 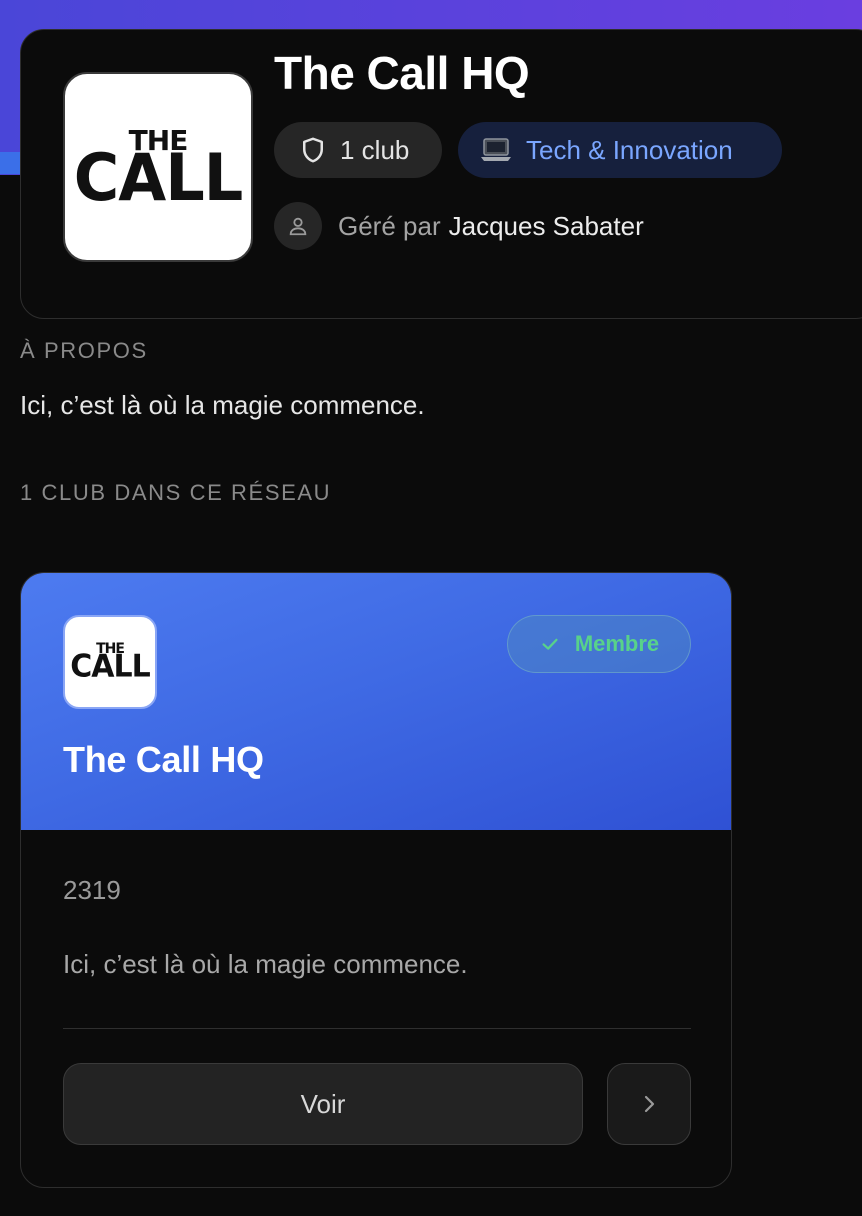 I want to click on clubs-count-pill: 1 club, so click(x=358, y=150).